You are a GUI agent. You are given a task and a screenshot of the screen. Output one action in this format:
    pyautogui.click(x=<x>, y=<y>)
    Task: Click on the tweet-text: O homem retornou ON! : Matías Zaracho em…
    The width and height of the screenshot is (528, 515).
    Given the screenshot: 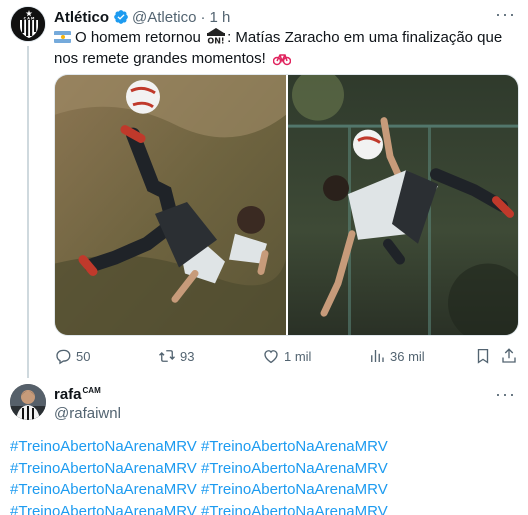 What is the action you would take?
    pyautogui.click(x=284, y=48)
    